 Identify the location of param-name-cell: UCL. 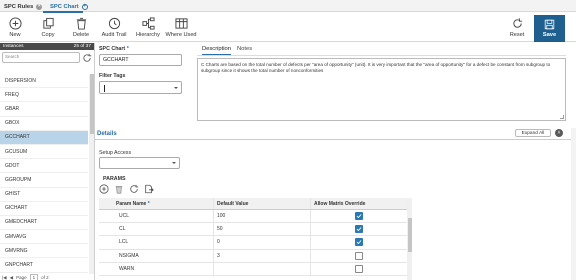
(163, 216).